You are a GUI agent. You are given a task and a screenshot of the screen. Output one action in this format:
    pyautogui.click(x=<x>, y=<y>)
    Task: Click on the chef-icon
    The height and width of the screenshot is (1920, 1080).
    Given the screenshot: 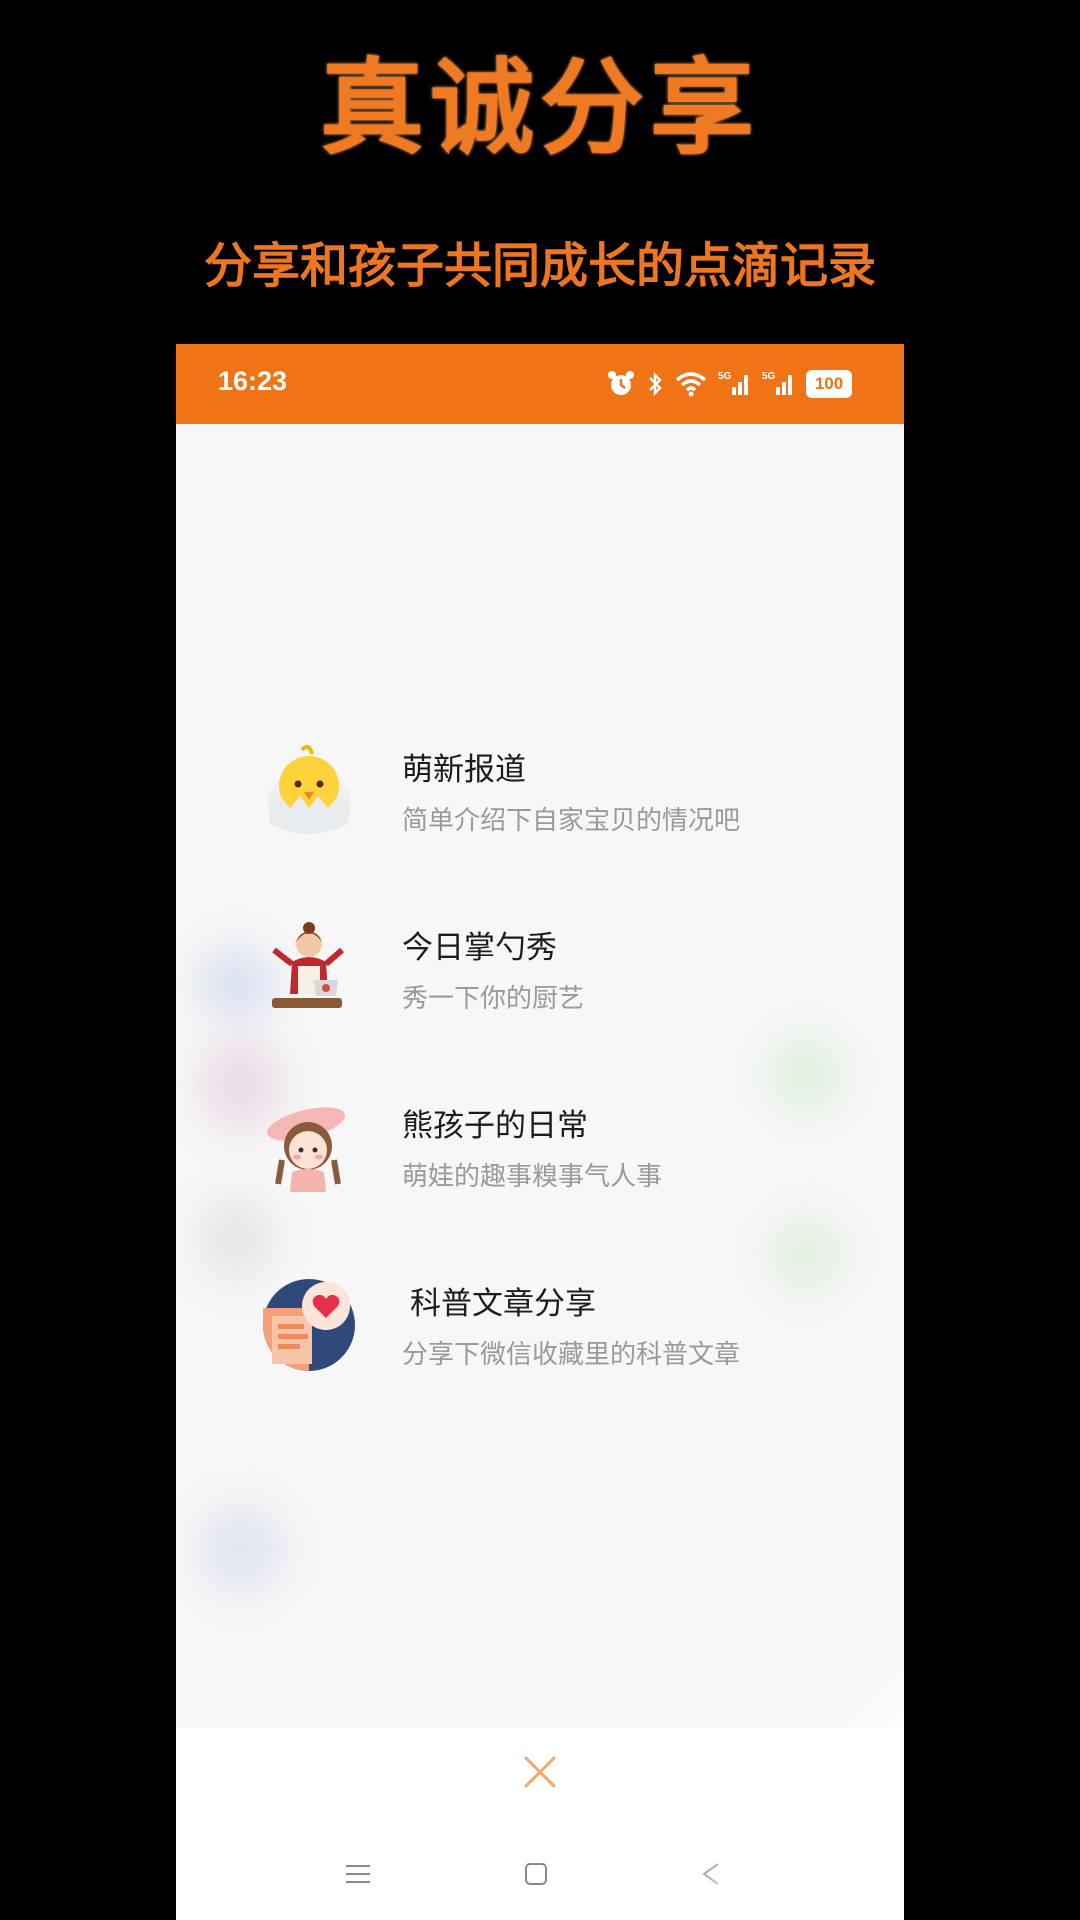 What is the action you would take?
    pyautogui.click(x=308, y=965)
    